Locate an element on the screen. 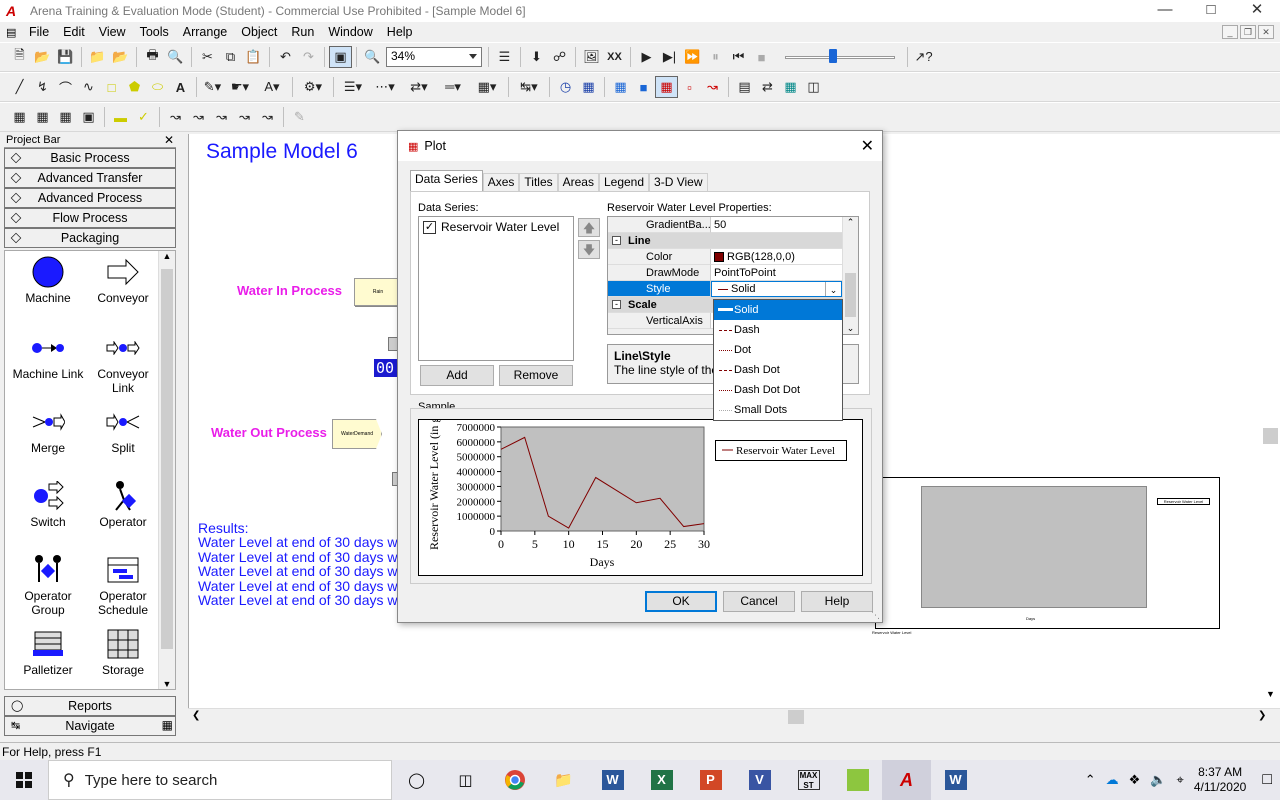  move-up-button: 🡅 is located at coordinates (589, 227).